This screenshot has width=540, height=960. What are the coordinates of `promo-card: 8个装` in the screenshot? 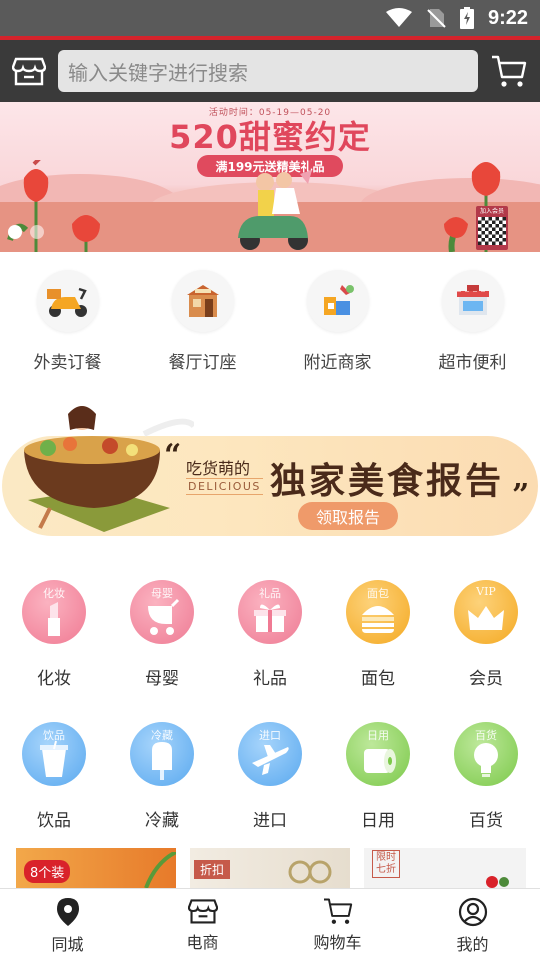 It's located at (96, 868).